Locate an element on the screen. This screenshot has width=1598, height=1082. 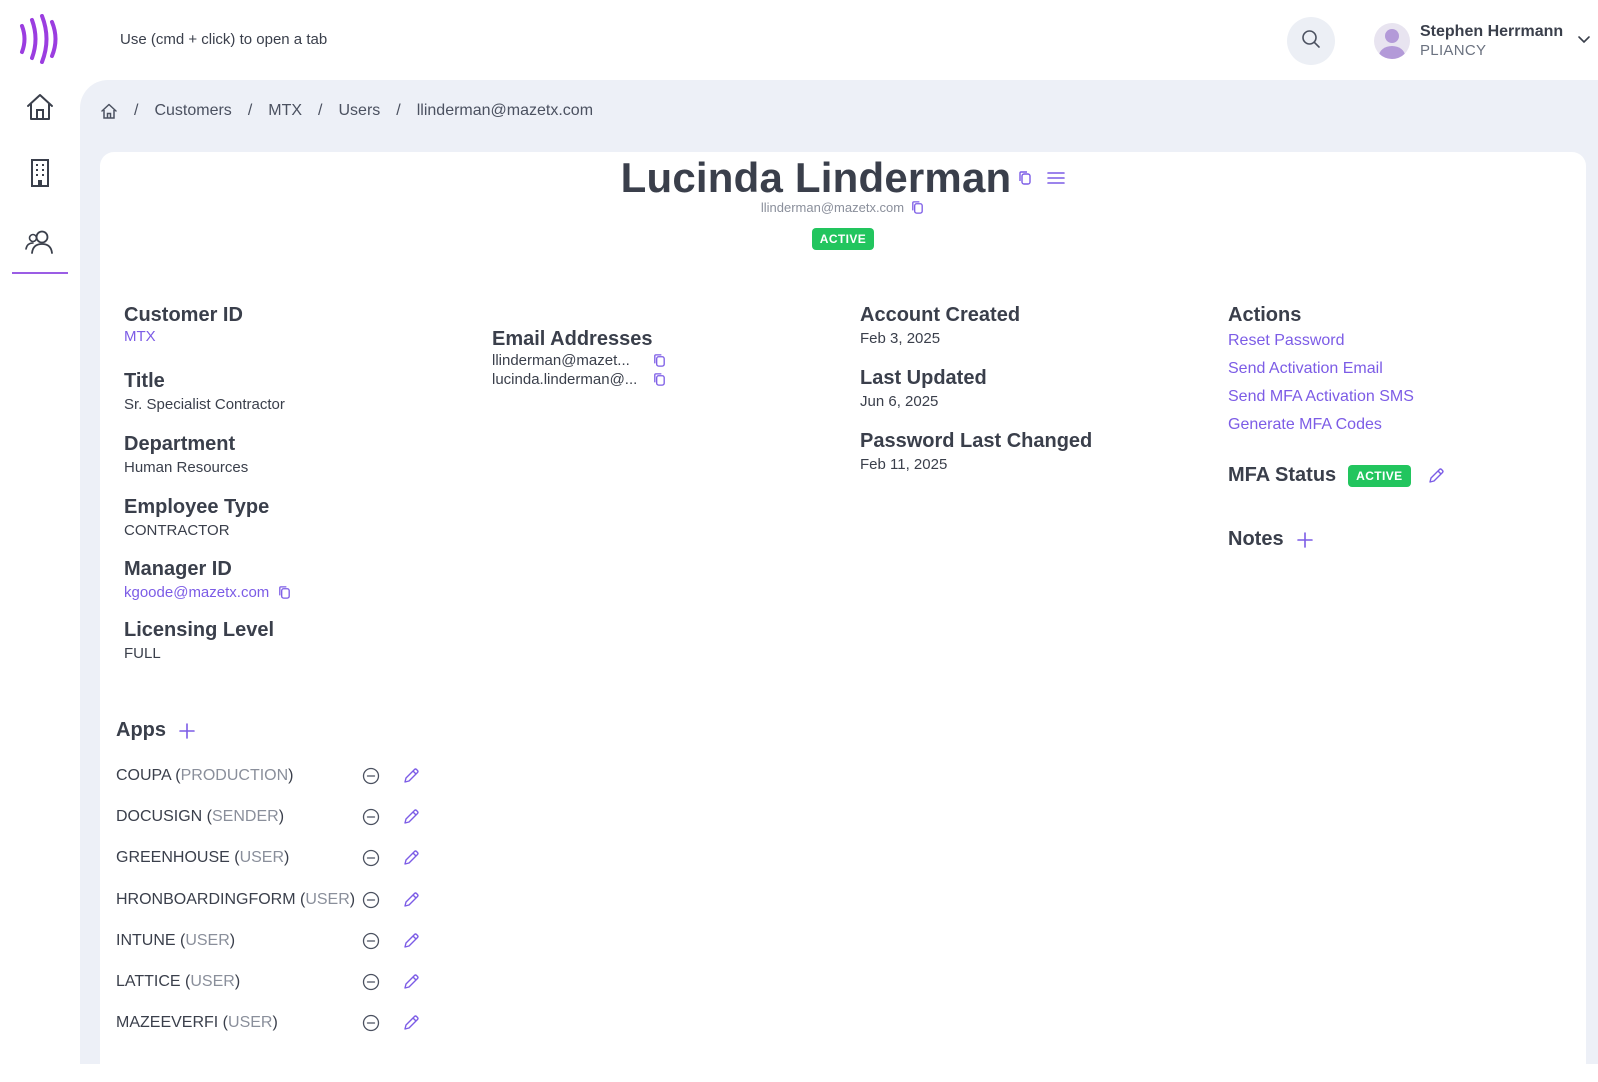
sidebar-item-home is located at coordinates (40, 109).